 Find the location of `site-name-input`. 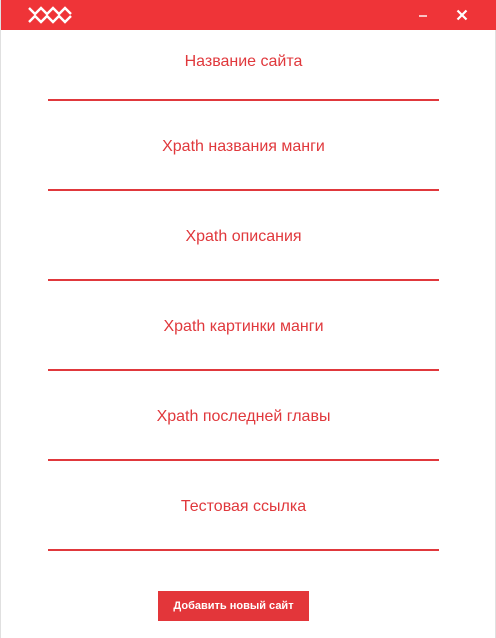

site-name-input is located at coordinates (243, 88).